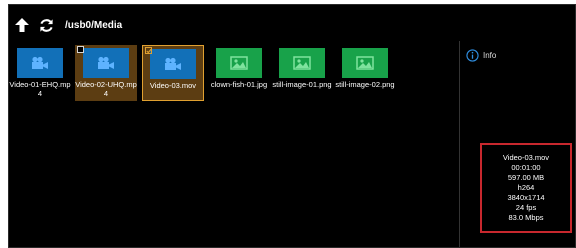 The height and width of the screenshot is (248, 576). I want to click on refresh-icon, so click(46, 25).